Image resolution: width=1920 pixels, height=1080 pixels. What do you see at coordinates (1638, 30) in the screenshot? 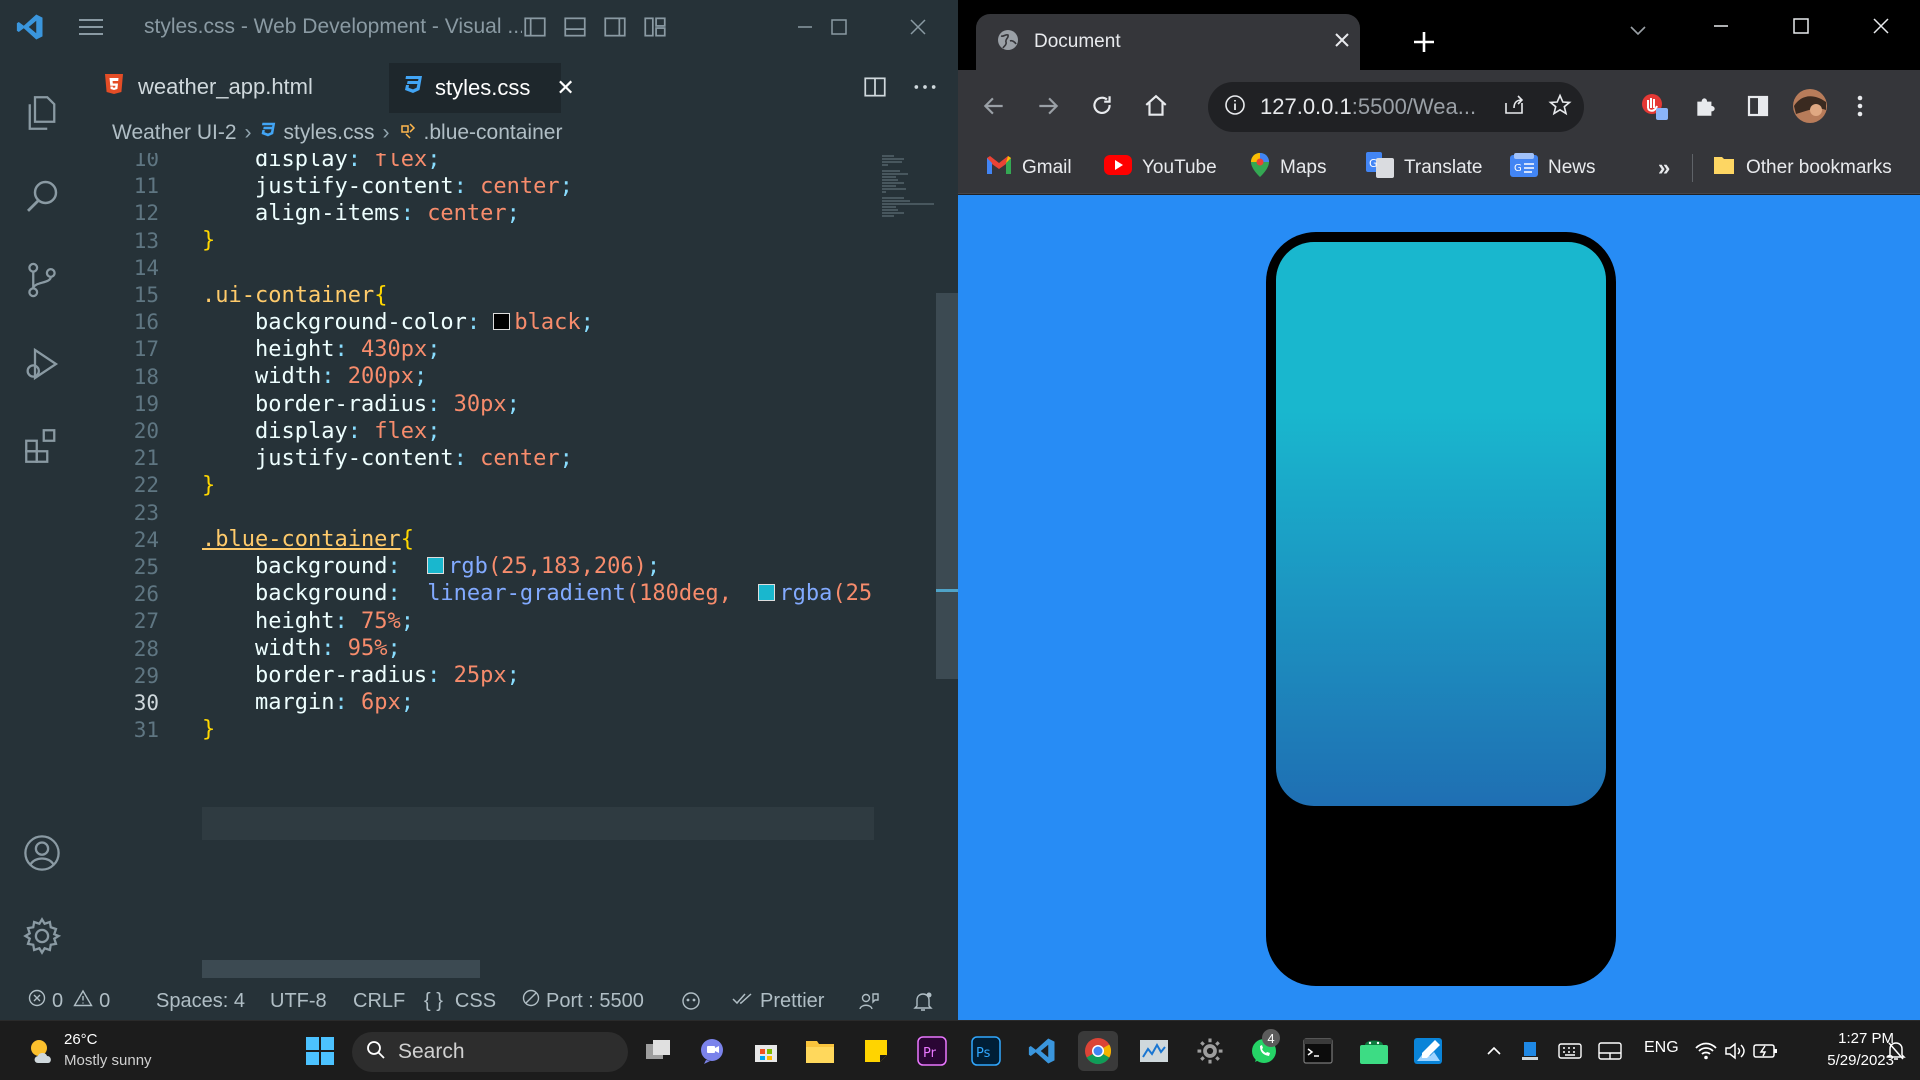
I see `tab-search-chevron-icon` at bounding box center [1638, 30].